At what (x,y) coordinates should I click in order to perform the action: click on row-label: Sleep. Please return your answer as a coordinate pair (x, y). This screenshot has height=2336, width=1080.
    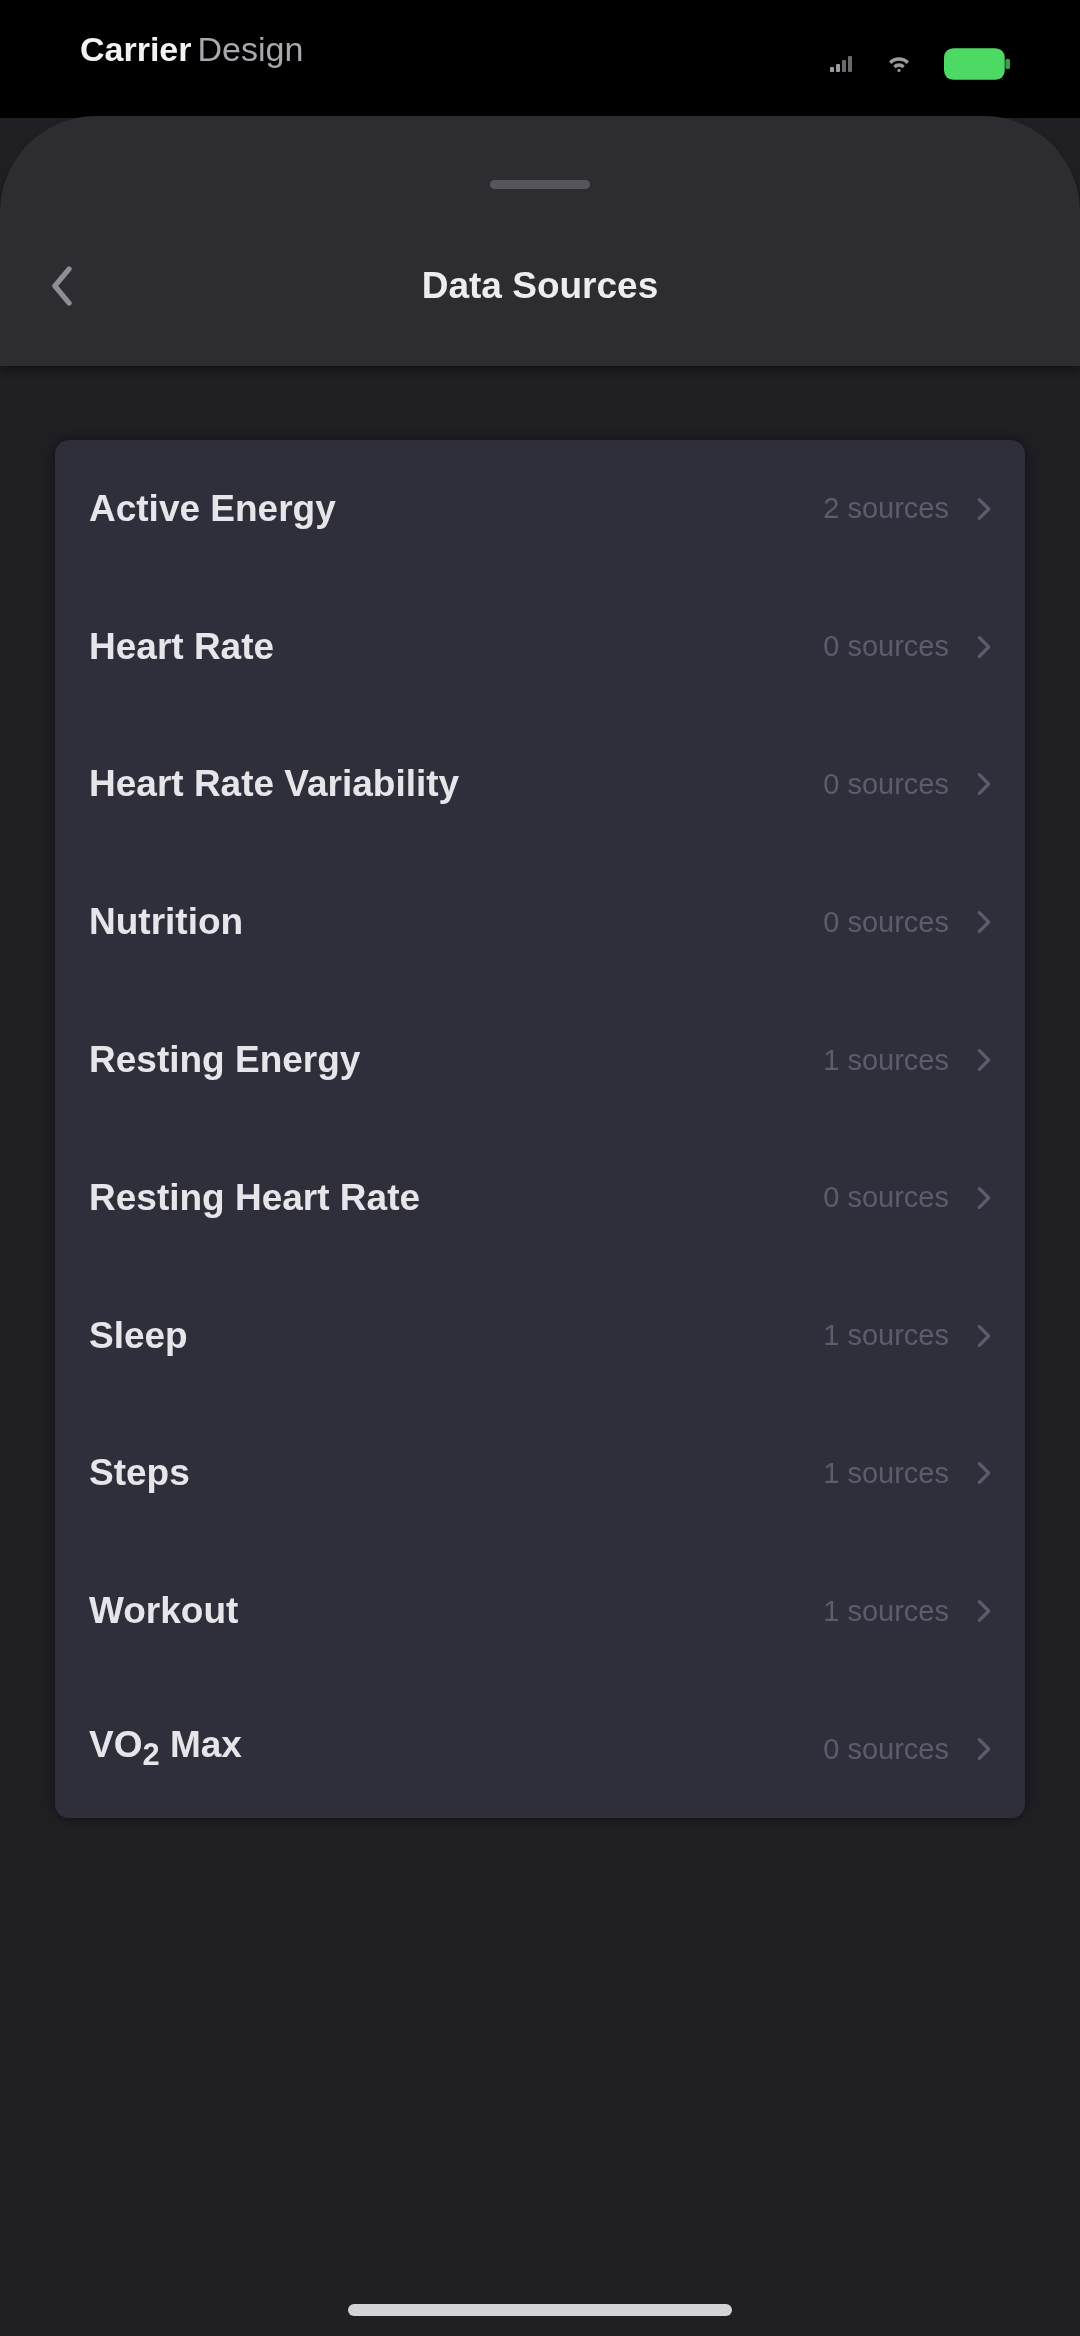
    Looking at the image, I should click on (139, 1335).